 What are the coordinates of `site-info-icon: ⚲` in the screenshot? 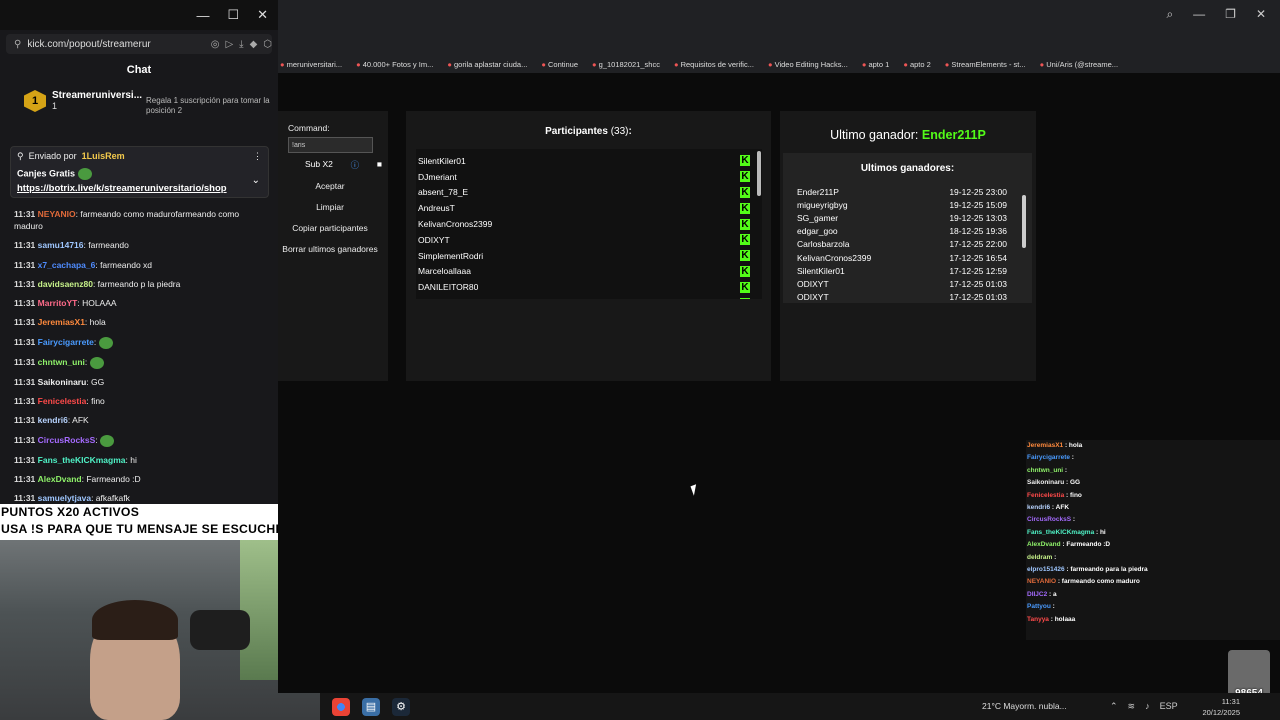 It's located at (17, 44).